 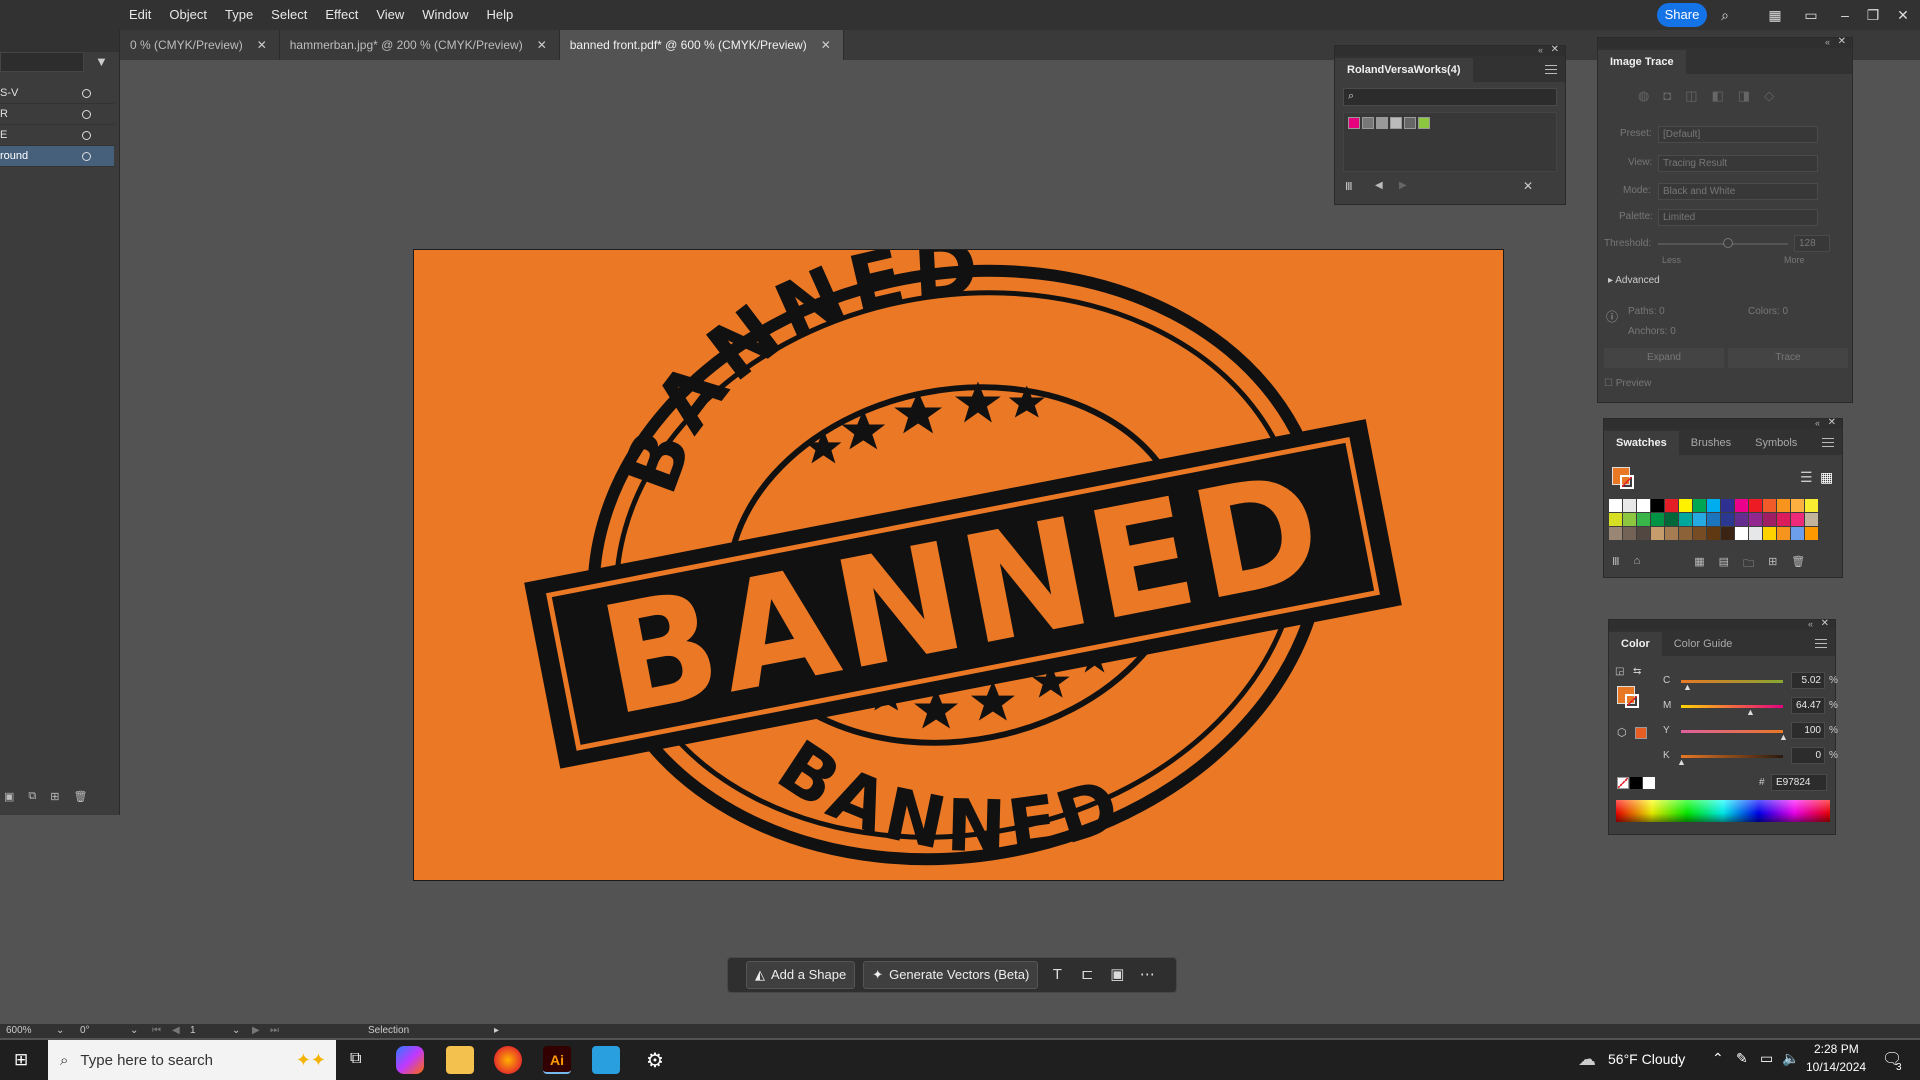 What do you see at coordinates (500, 15) in the screenshot?
I see `menu-help: Help` at bounding box center [500, 15].